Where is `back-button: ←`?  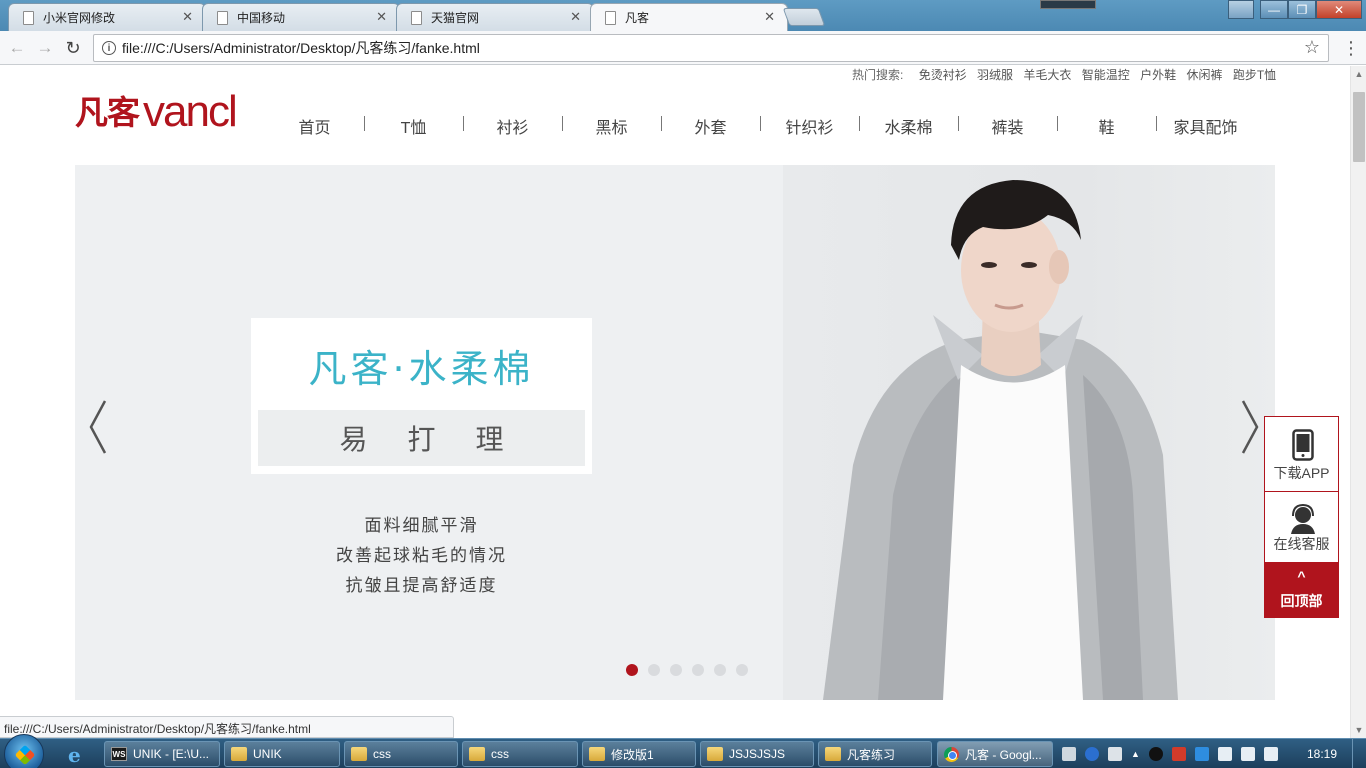
back-button: ← is located at coordinates (17, 48).